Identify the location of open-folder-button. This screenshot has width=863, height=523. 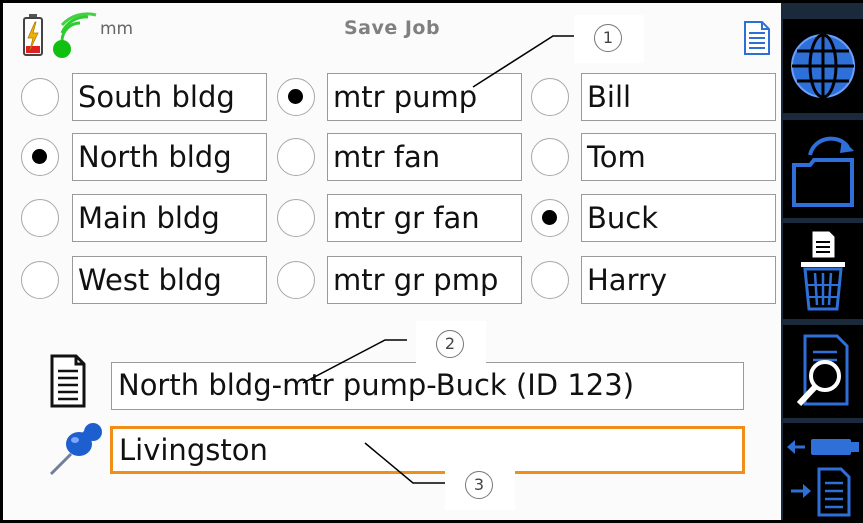
(823, 169).